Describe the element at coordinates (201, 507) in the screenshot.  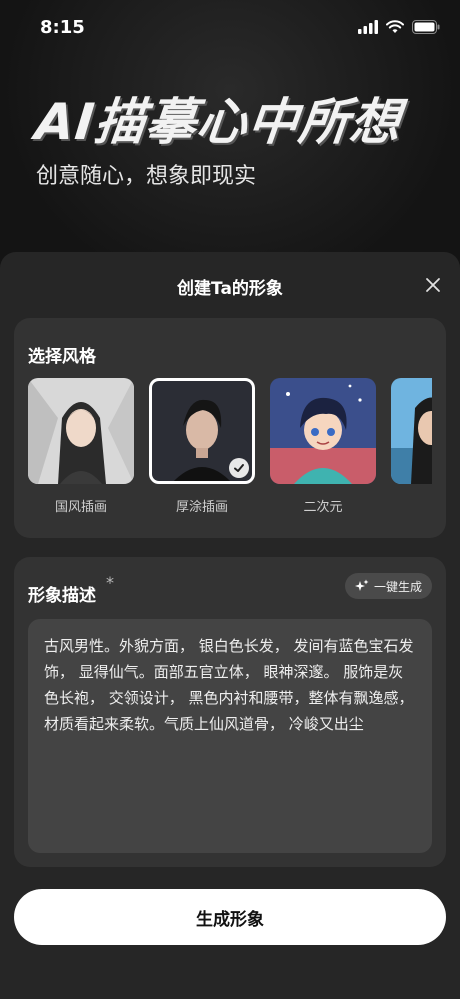
I see `style-label: 厚涂插画` at that location.